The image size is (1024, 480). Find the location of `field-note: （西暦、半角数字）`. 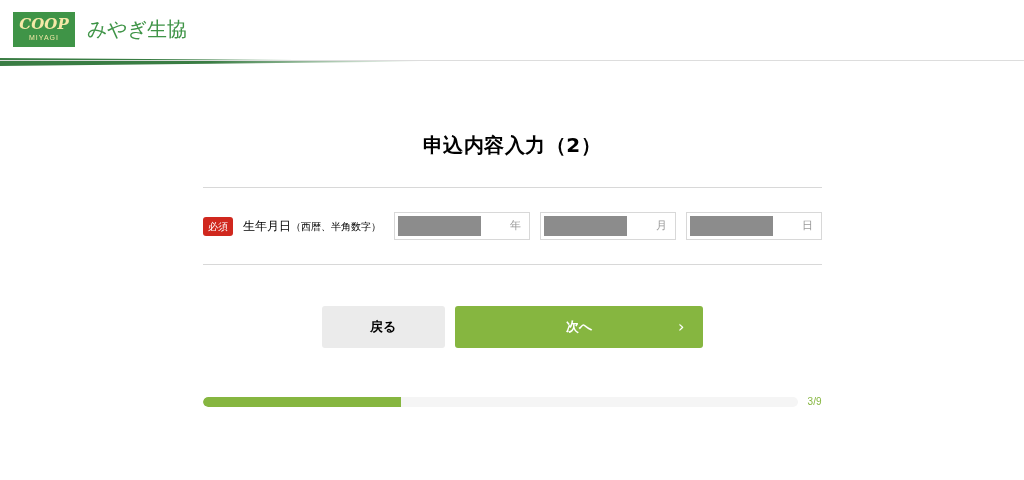

field-note: （西暦、半角数字） is located at coordinates (335, 226).